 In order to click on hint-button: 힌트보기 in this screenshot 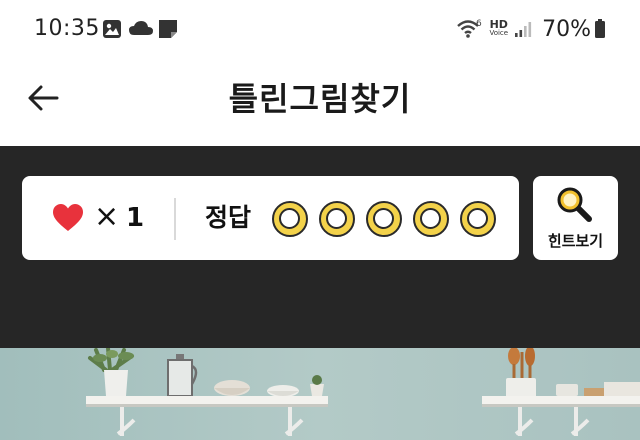, I will do `click(575, 218)`.